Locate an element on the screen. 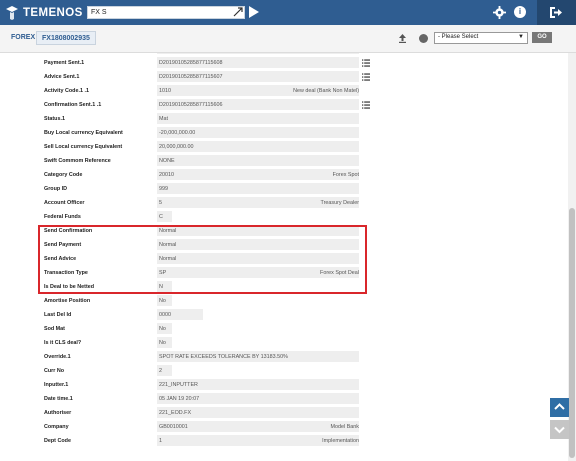 The height and width of the screenshot is (461, 576). field-description: Forex Spot is located at coordinates (345, 175).